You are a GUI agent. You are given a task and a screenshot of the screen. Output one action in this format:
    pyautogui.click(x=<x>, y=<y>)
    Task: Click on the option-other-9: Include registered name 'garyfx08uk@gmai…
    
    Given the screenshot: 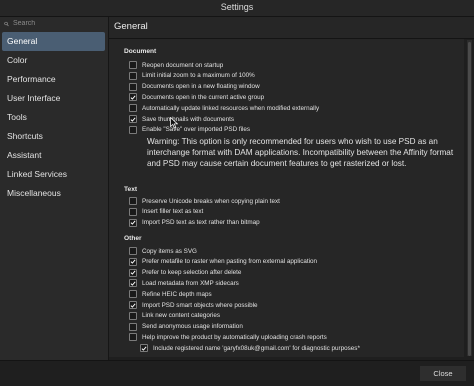 What is the action you would take?
    pyautogui.click(x=250, y=348)
    